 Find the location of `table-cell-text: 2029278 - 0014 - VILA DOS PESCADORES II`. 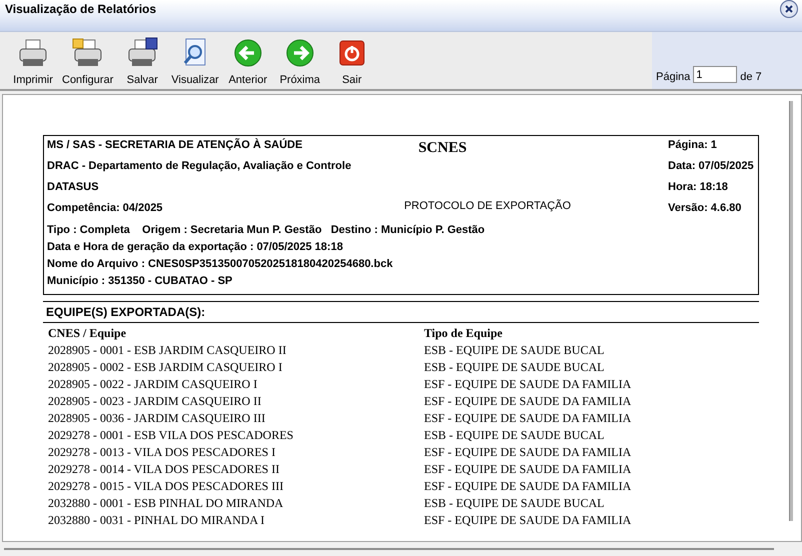

table-cell-text: 2029278 - 0014 - VILA DOS PESCADORES II is located at coordinates (164, 469).